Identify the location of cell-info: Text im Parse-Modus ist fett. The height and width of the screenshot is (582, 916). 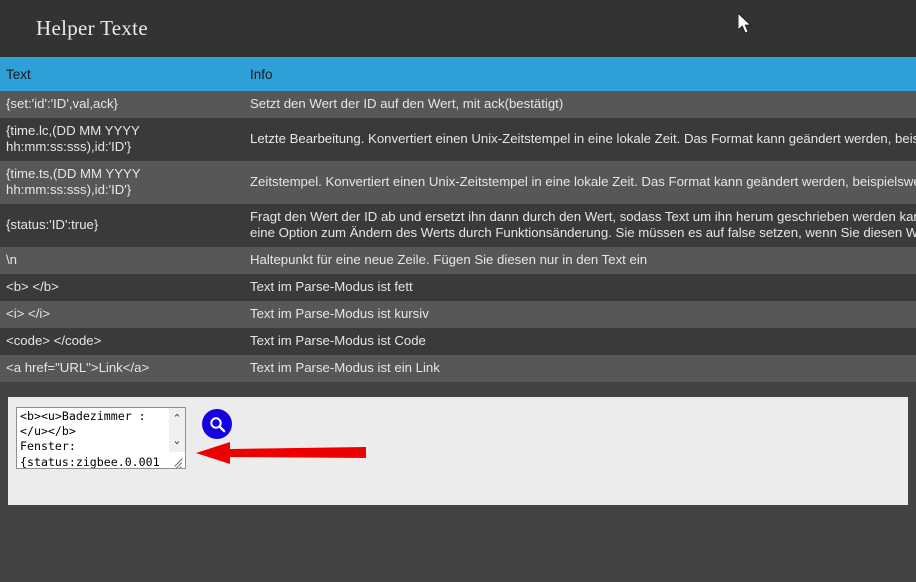
(580, 287).